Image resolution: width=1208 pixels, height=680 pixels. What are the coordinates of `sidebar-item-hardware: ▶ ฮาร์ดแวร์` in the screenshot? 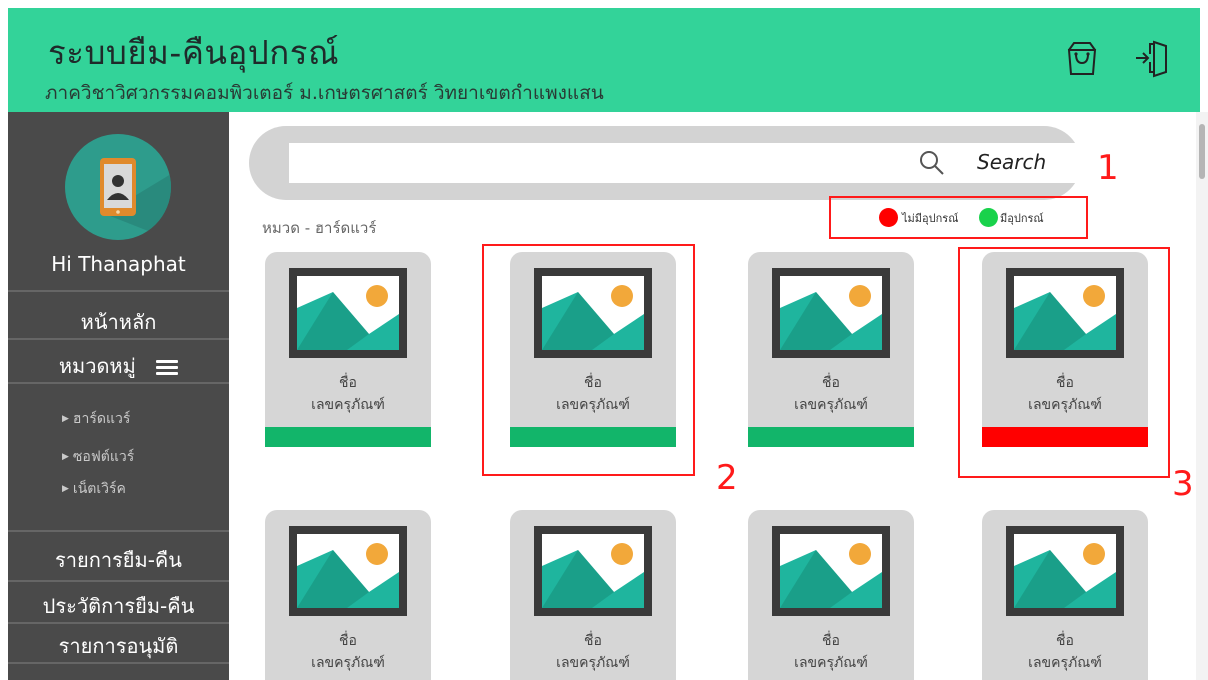 It's located at (96, 419).